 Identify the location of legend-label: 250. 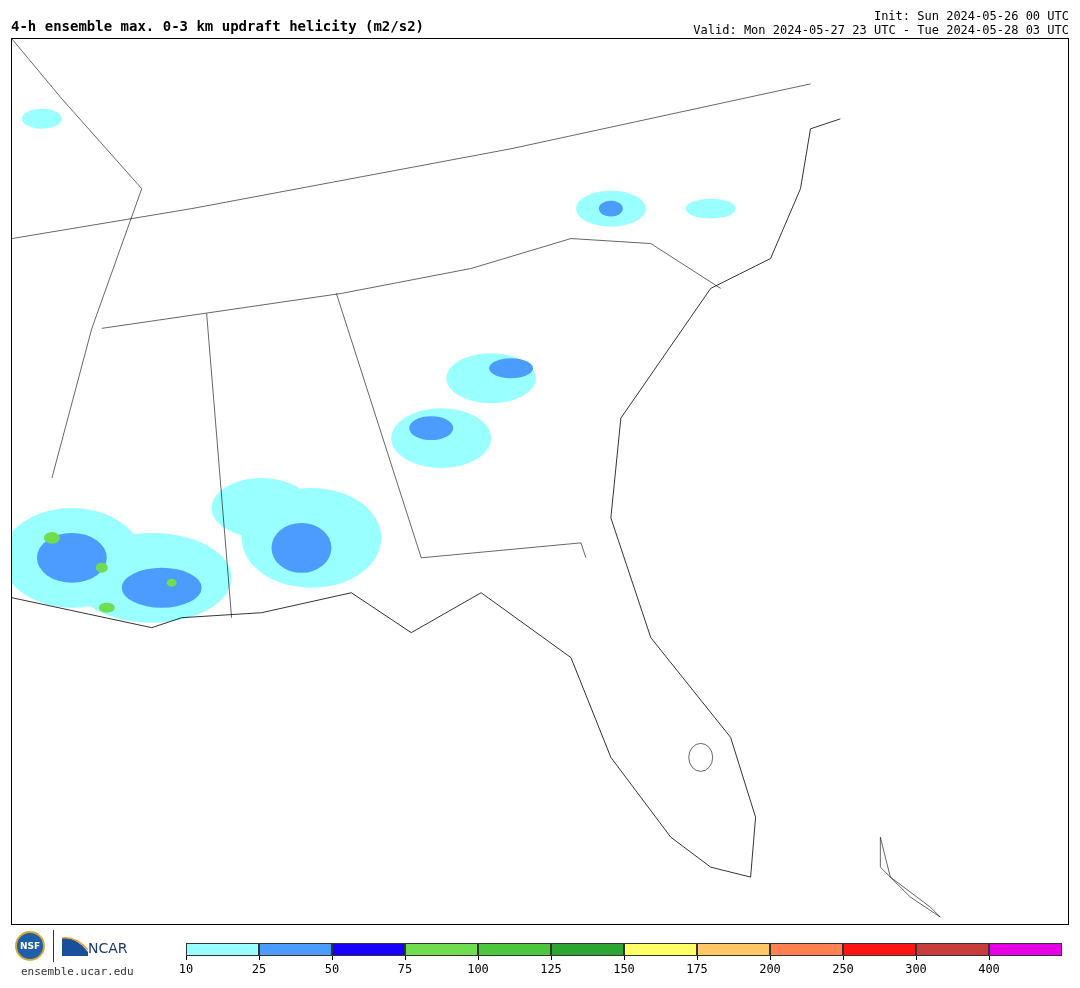
(843, 969).